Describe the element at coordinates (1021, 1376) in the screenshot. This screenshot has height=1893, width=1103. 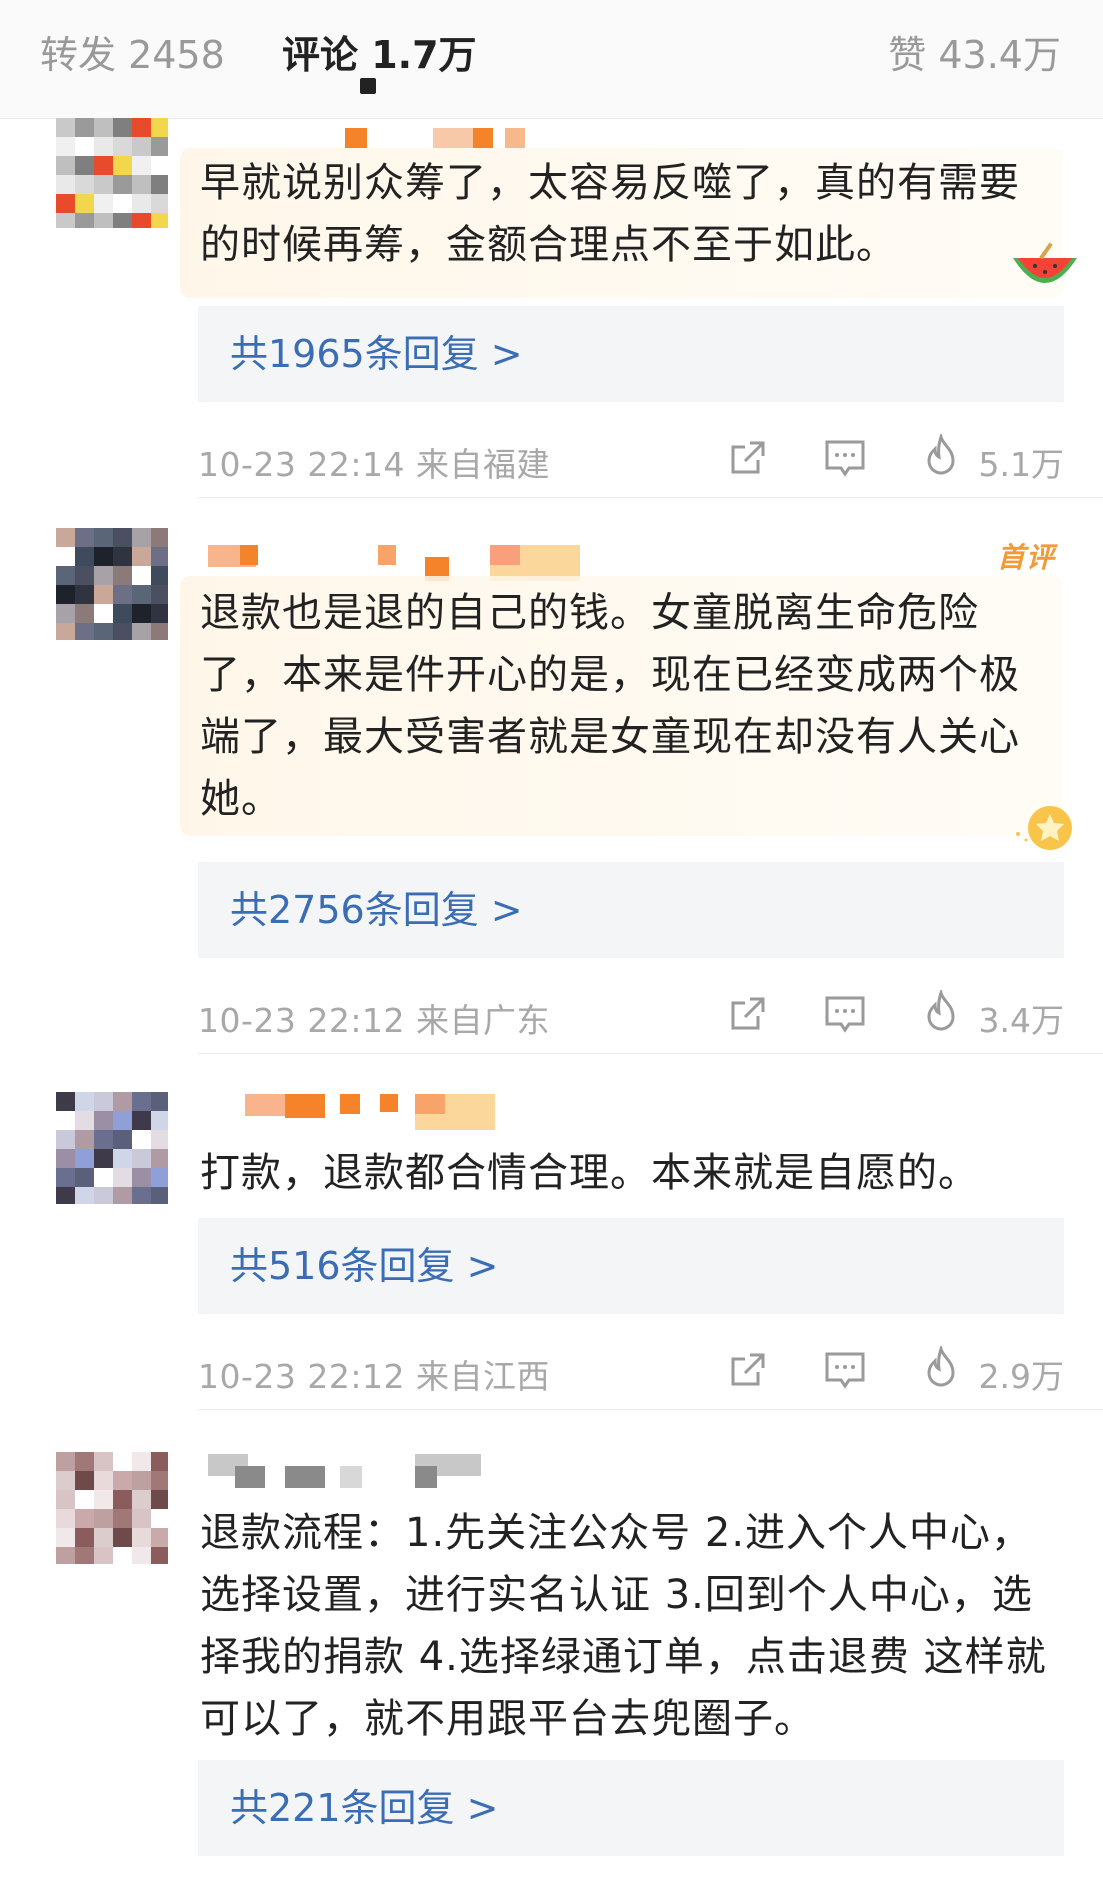
I see `like-count: 2.9万` at that location.